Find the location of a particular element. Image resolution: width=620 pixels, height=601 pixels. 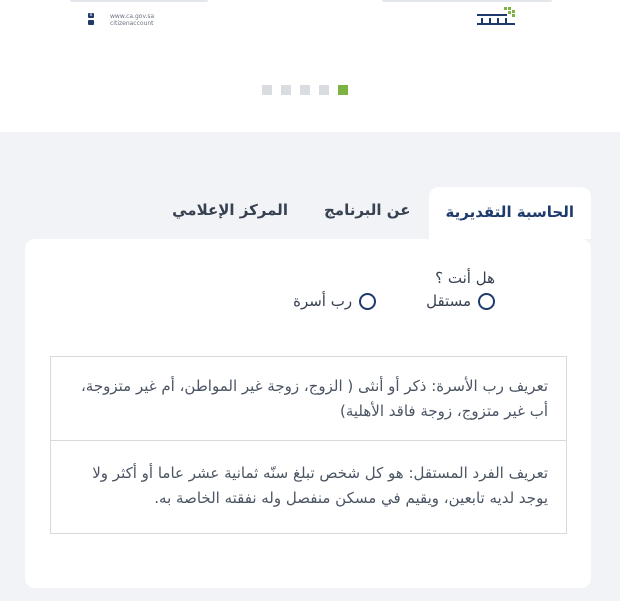

question-label: هل أنت ؟ is located at coordinates (465, 278).